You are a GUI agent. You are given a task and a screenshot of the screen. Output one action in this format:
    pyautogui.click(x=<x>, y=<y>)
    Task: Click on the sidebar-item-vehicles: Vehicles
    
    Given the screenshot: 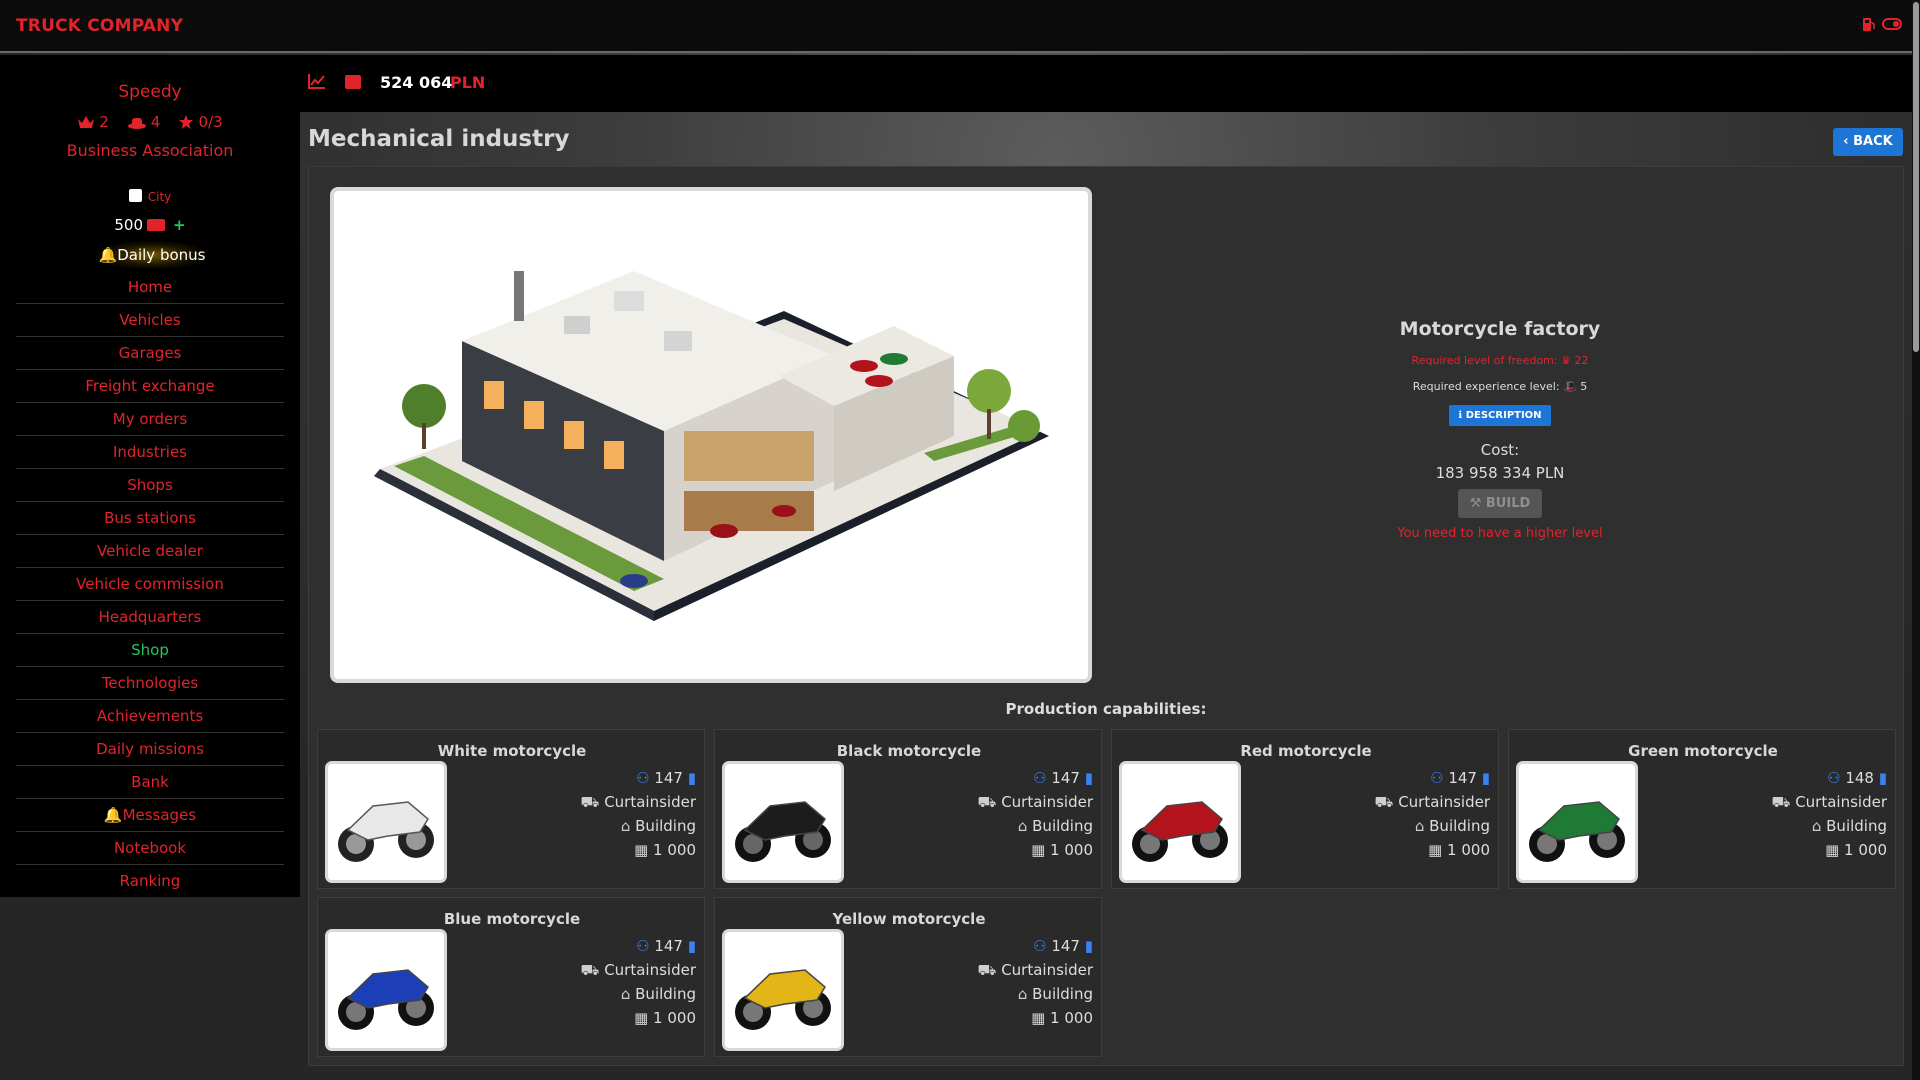 What is the action you would take?
    pyautogui.click(x=150, y=320)
    